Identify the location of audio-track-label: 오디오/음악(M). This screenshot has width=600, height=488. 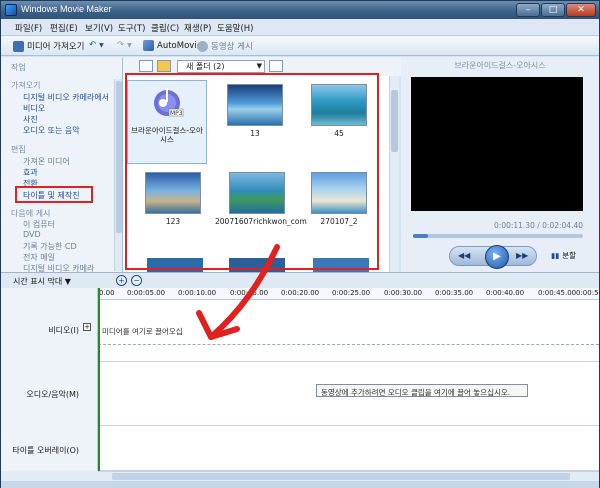
(52, 394).